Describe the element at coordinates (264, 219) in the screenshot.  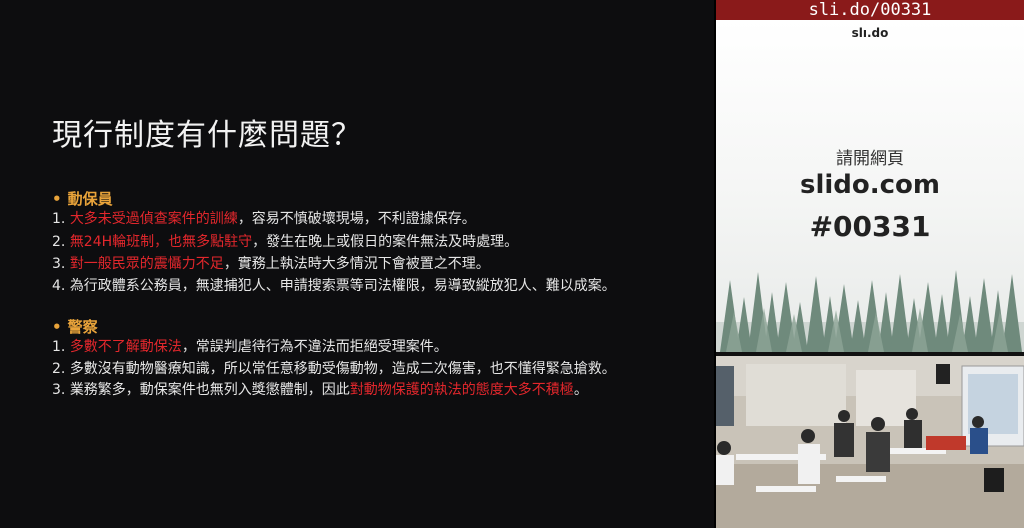
I see `list-item: 1. 大多未受過偵查案件的訓練，容易不慎破壞現場，不利證據保存。` at that location.